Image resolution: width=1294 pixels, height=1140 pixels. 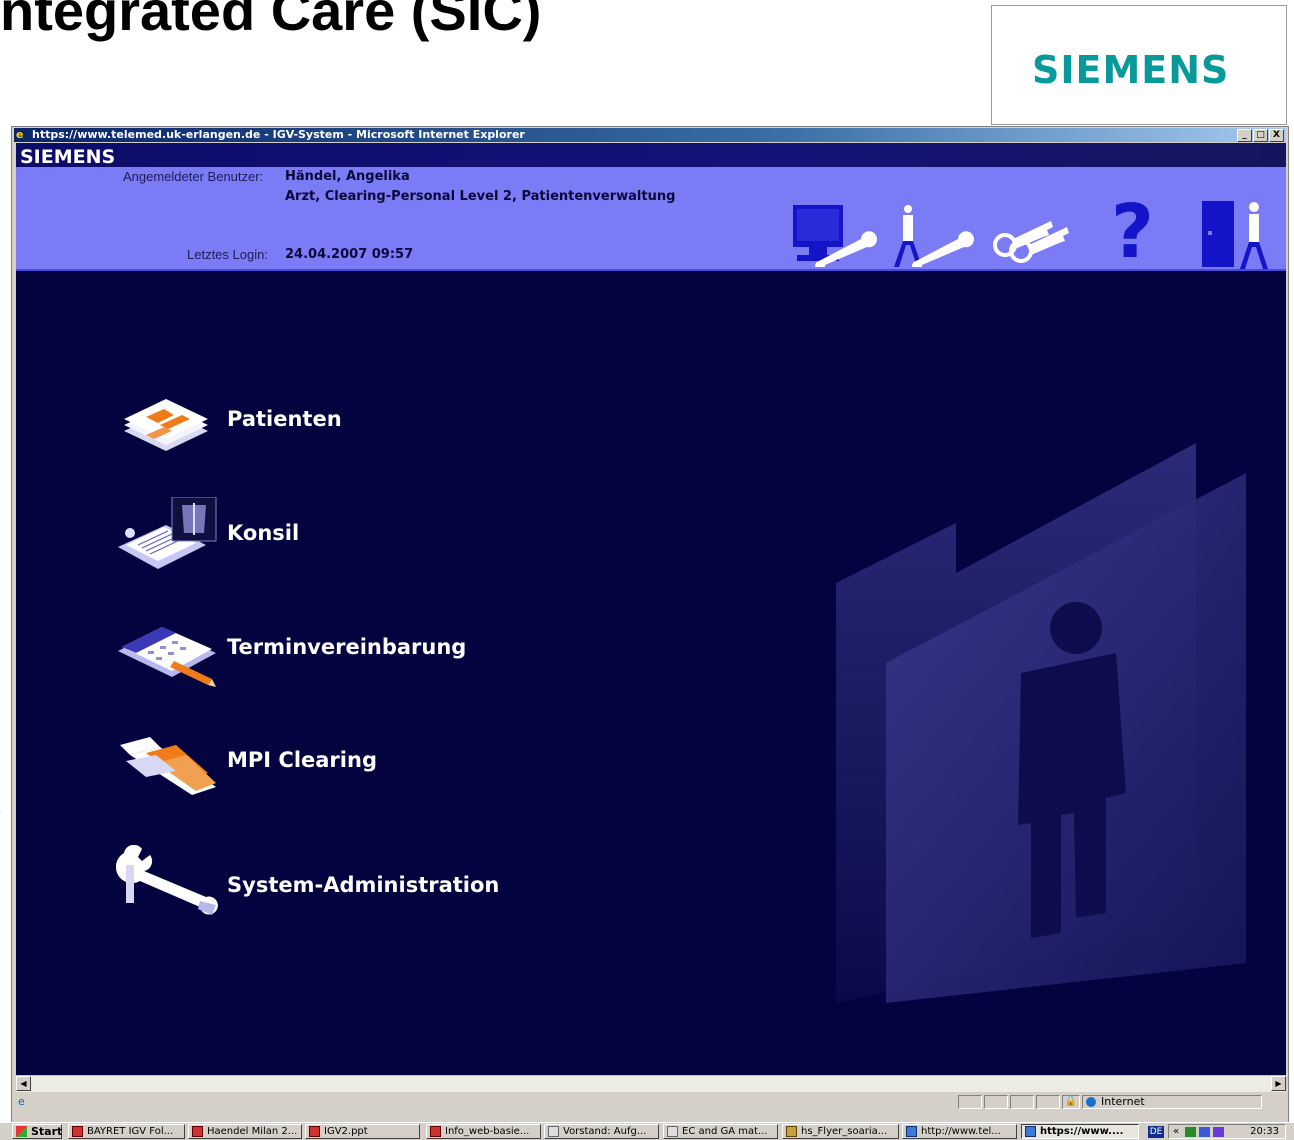 What do you see at coordinates (47, 1131) in the screenshot?
I see `start-label: Start` at bounding box center [47, 1131].